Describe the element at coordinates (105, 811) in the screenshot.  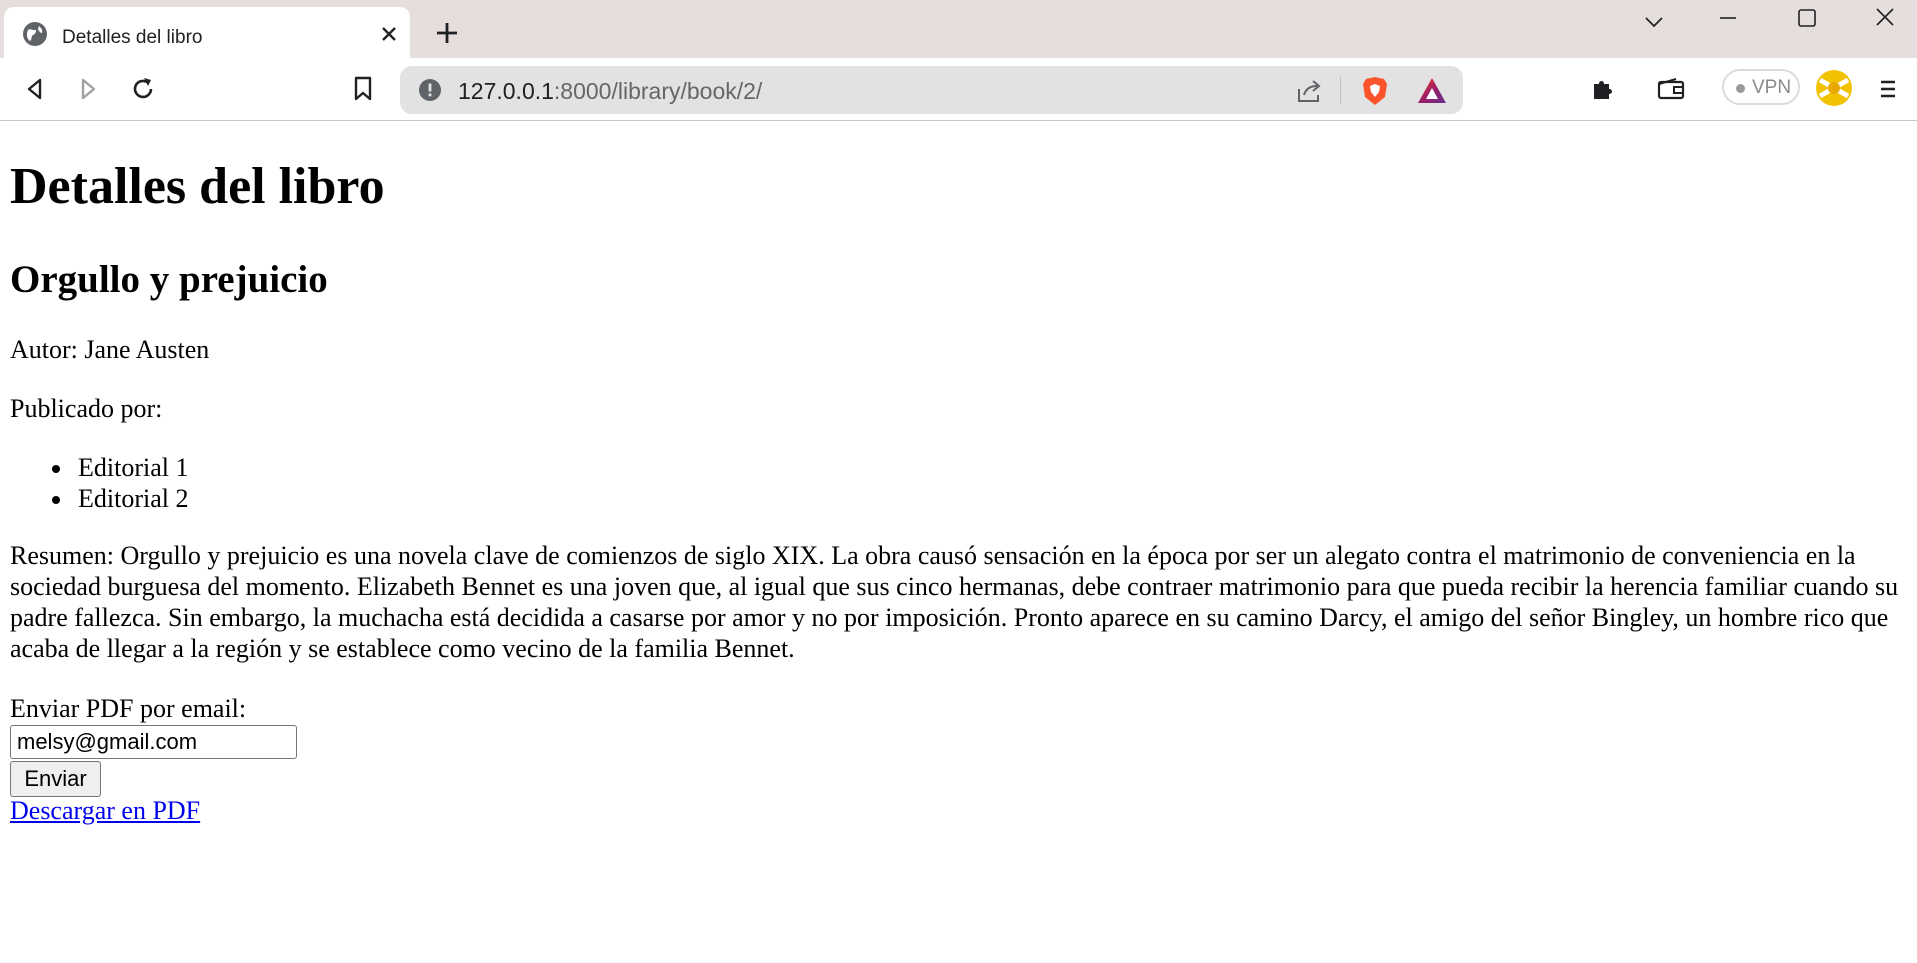
I see `download-pdf-link: Descargar en PDF` at that location.